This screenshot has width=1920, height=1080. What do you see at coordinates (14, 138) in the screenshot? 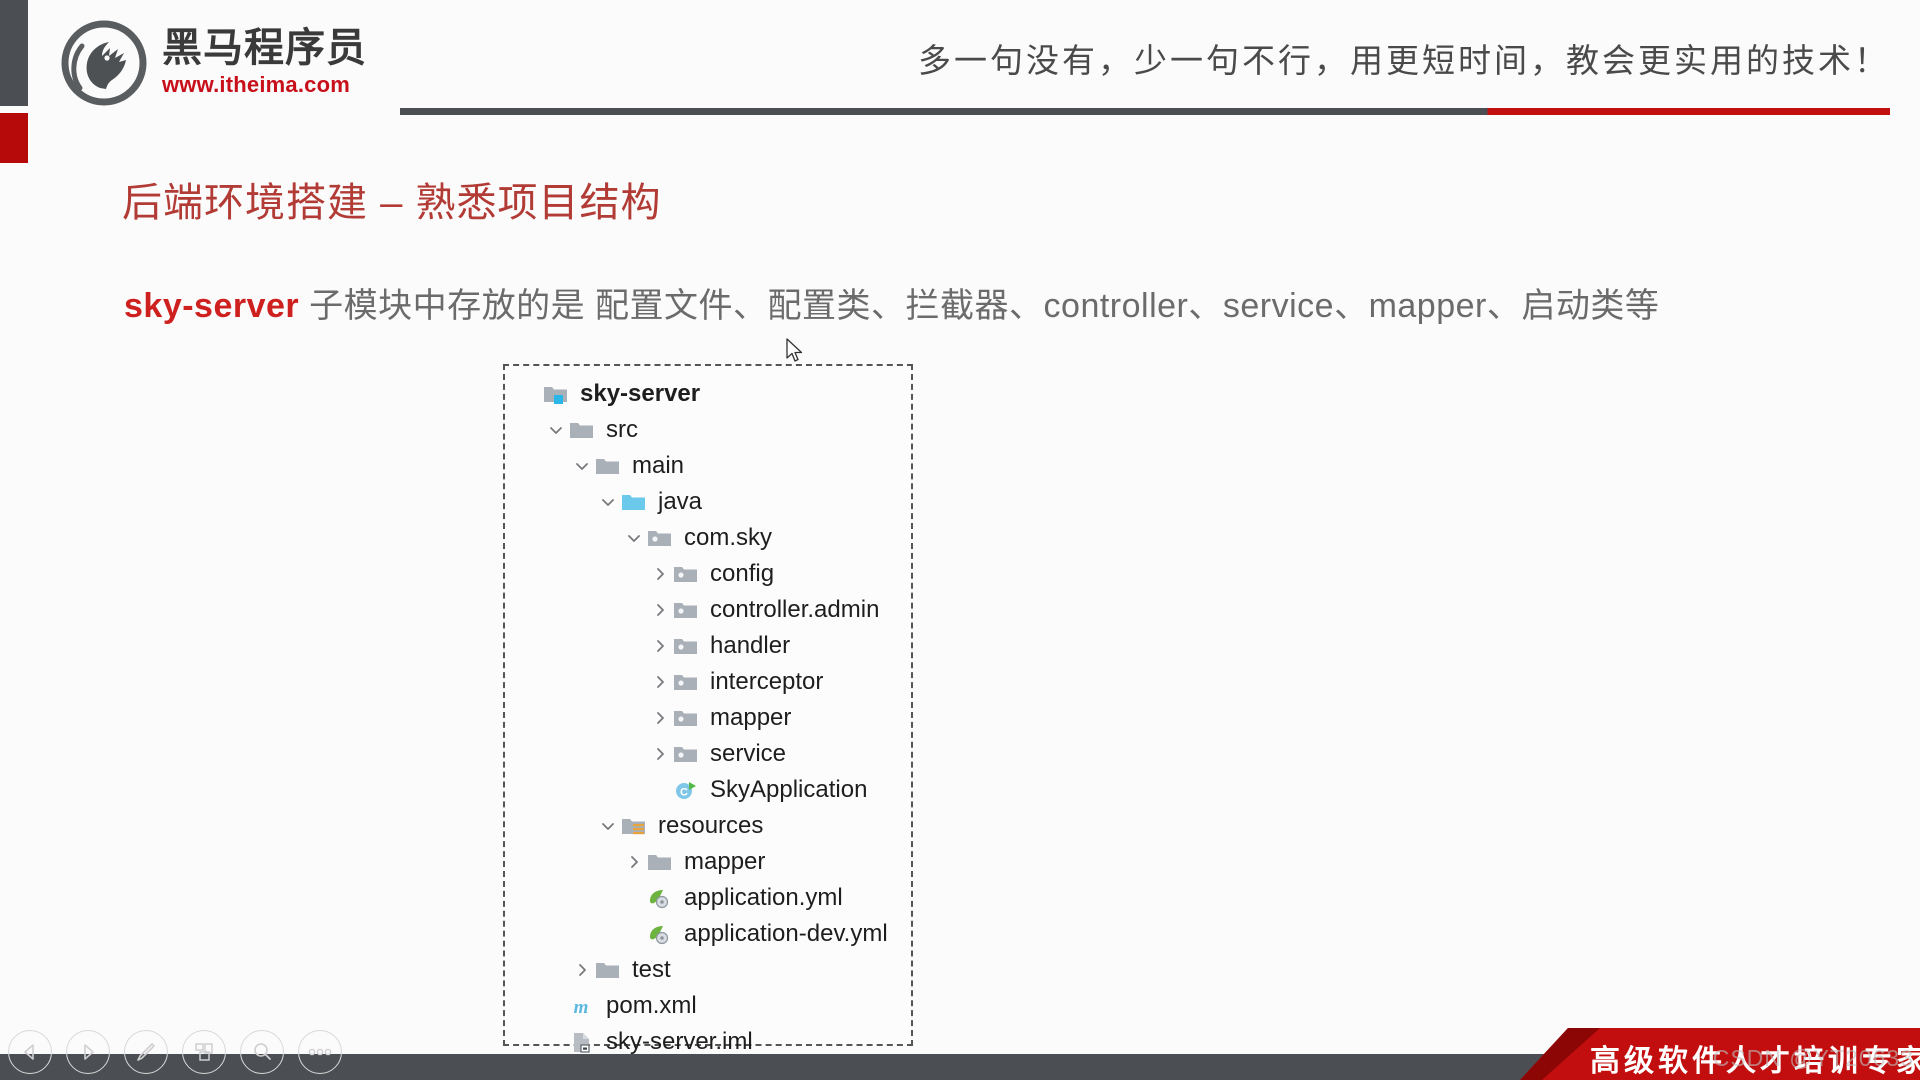
I see `left-edge-red-bar` at bounding box center [14, 138].